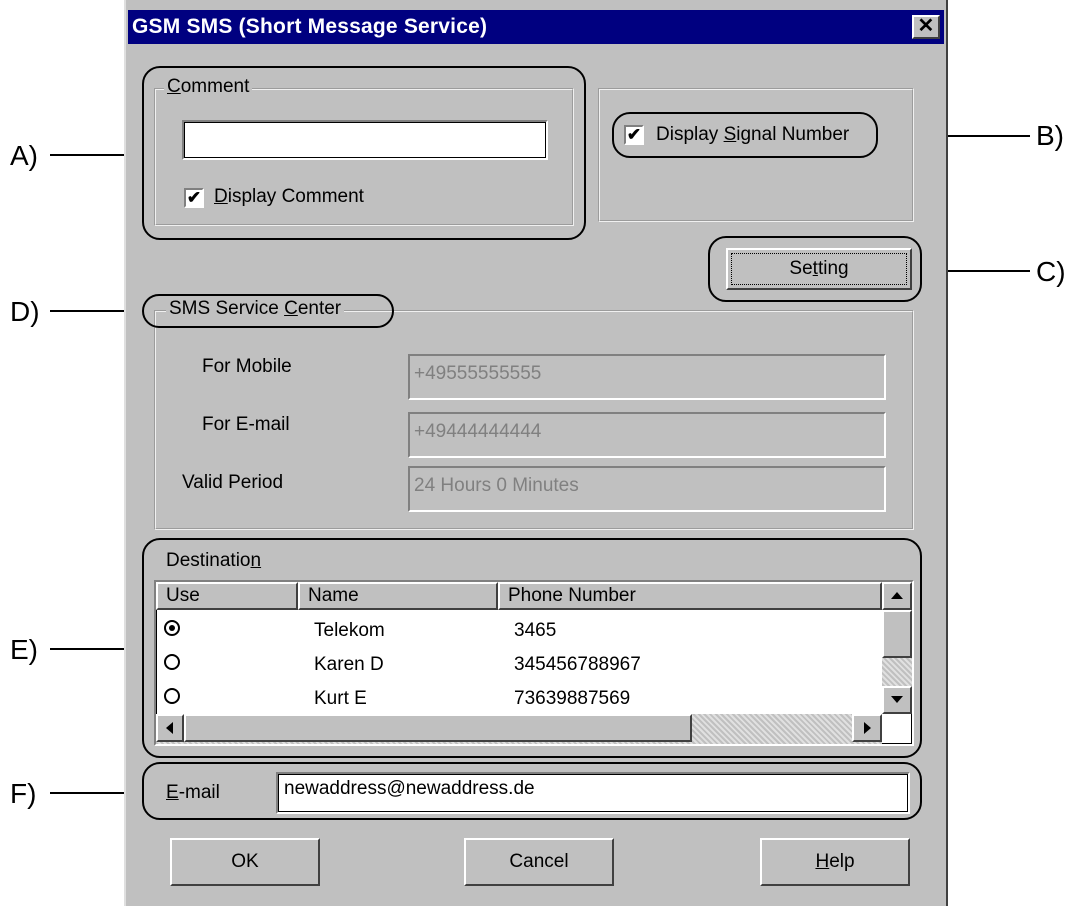 The width and height of the screenshot is (1078, 906). Describe the element at coordinates (23, 793) in the screenshot. I see `annotation-f-label: F)` at that location.